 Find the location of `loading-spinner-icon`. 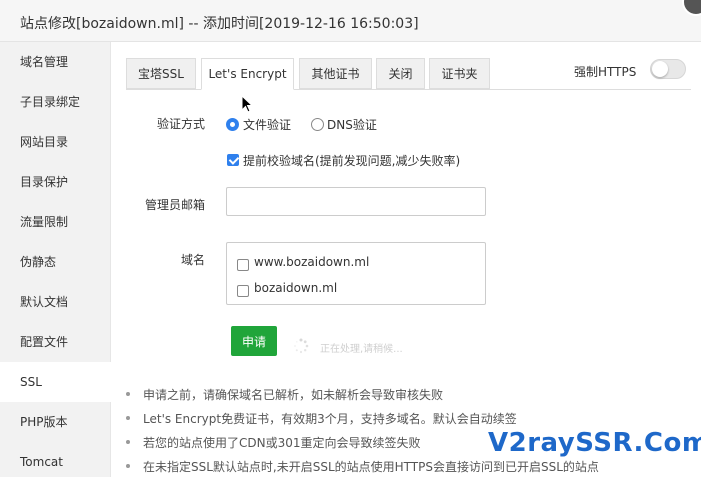

loading-spinner-icon is located at coordinates (301, 346).